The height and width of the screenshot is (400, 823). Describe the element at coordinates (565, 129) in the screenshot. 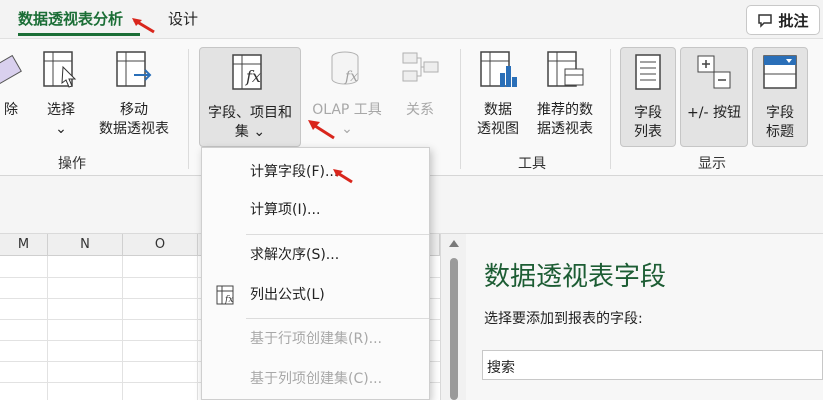

I see `recommended-label-2: 据透视表` at that location.